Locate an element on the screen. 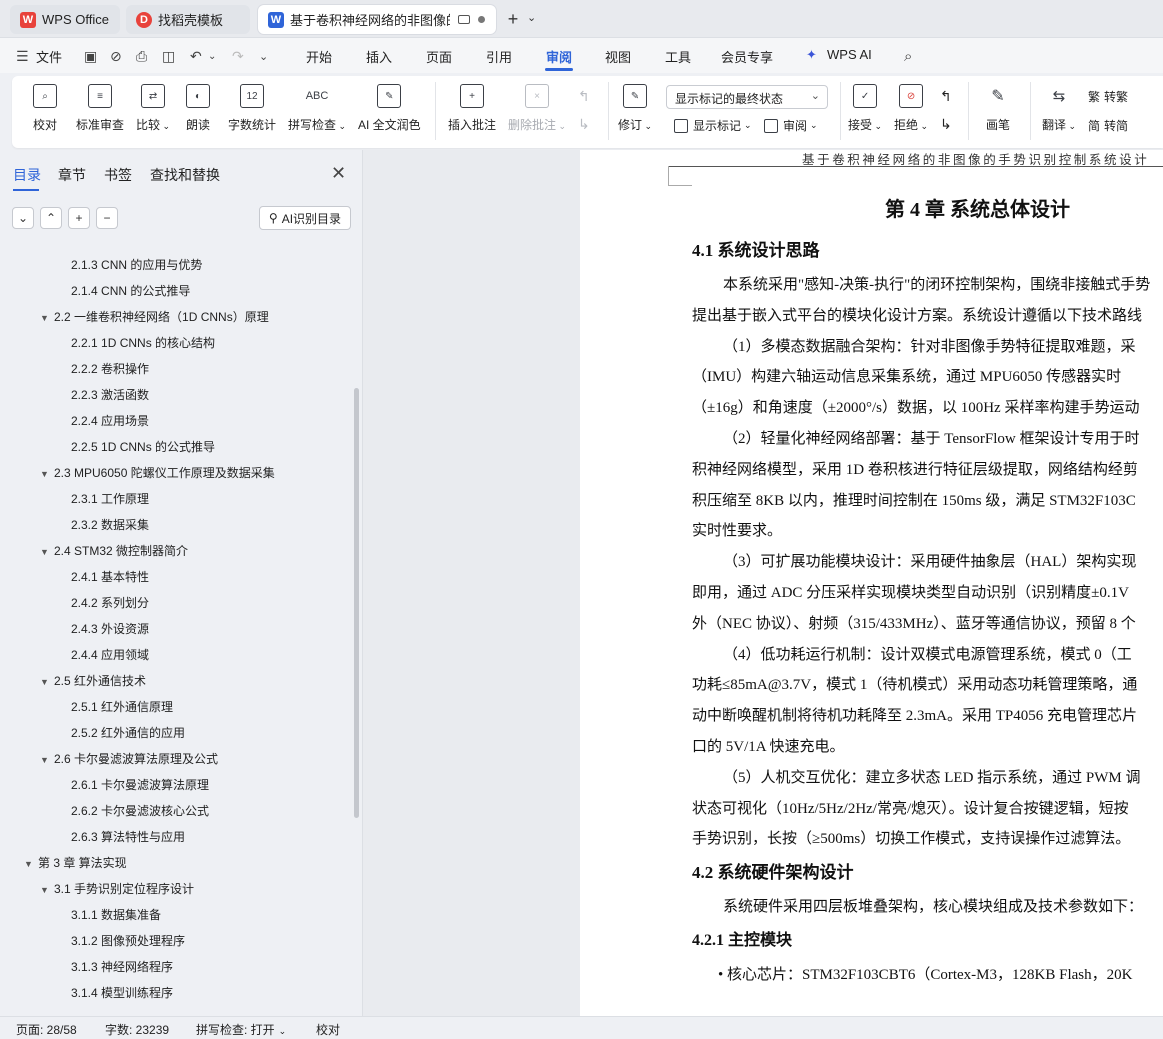  toc-item: 3.1.2 图像预处理程序 is located at coordinates (128, 941).